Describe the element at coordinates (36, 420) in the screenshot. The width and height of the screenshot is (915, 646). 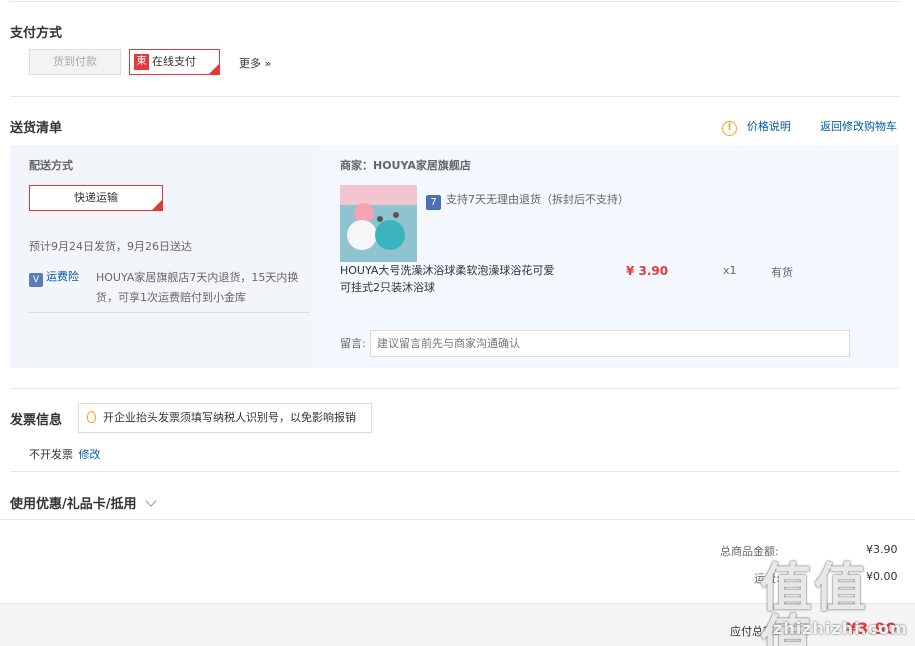
I see `invoice-title: 发票信息` at that location.